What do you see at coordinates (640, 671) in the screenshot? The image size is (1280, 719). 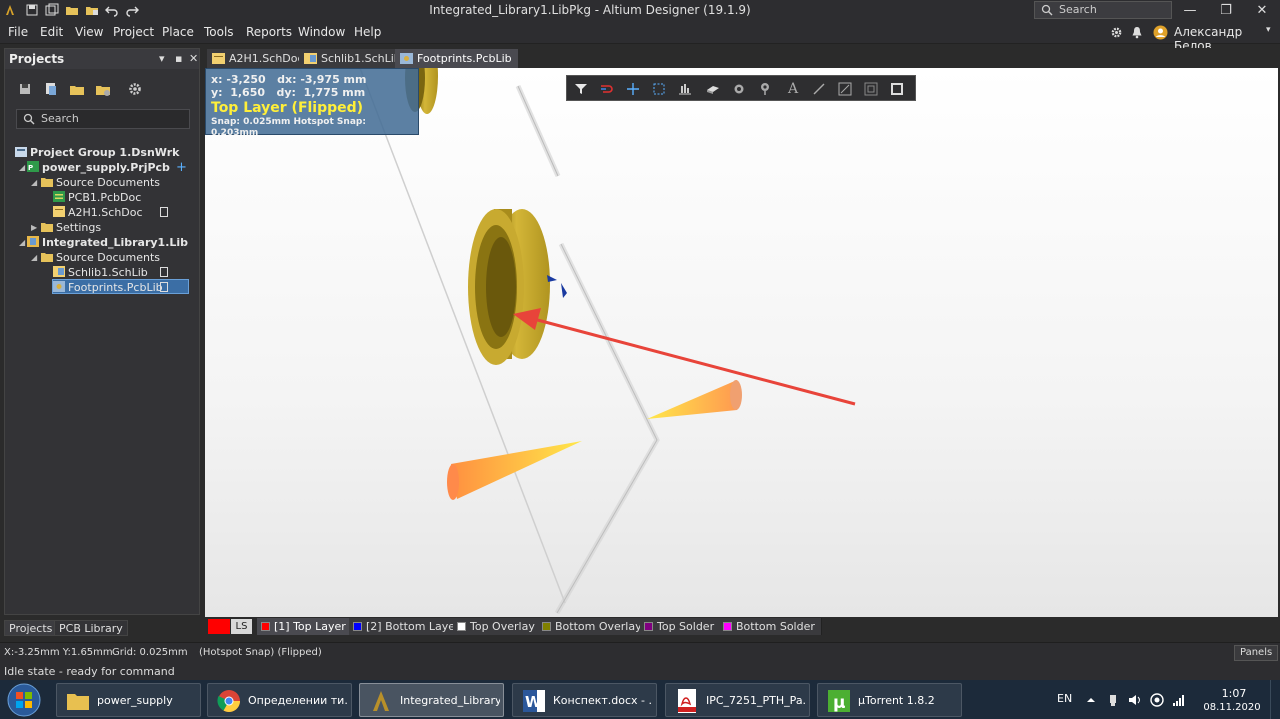 I see `message-bar: Idle state - ready for command` at bounding box center [640, 671].